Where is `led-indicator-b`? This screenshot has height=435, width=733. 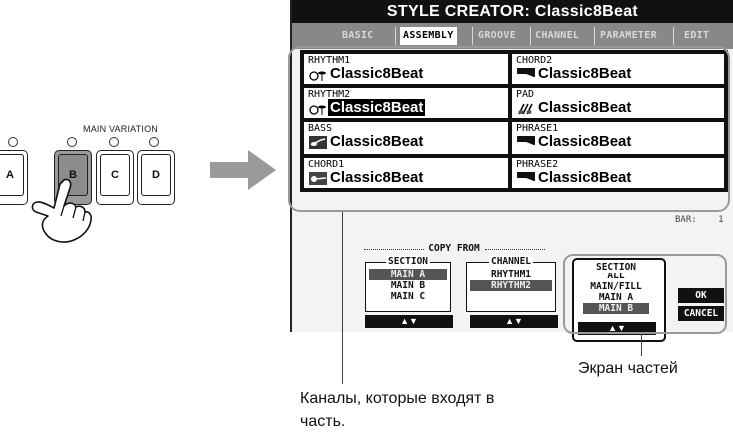 led-indicator-b is located at coordinates (72, 142).